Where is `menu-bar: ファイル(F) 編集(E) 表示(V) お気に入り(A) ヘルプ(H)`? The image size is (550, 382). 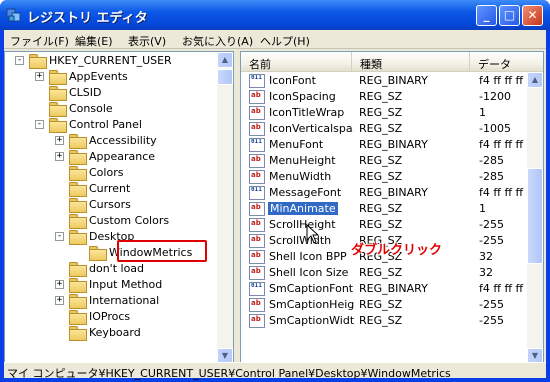 menu-bar: ファイル(F) 編集(E) 表示(V) お気に入り(A) ヘルプ(H) is located at coordinates (275, 39).